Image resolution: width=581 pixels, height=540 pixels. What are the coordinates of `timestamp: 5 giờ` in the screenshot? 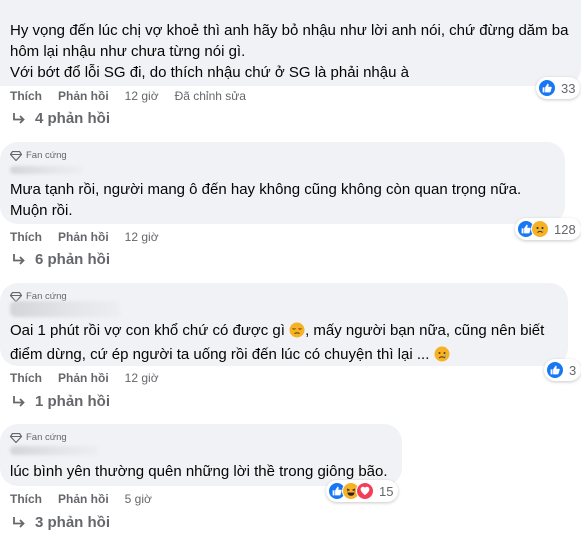 It's located at (138, 499).